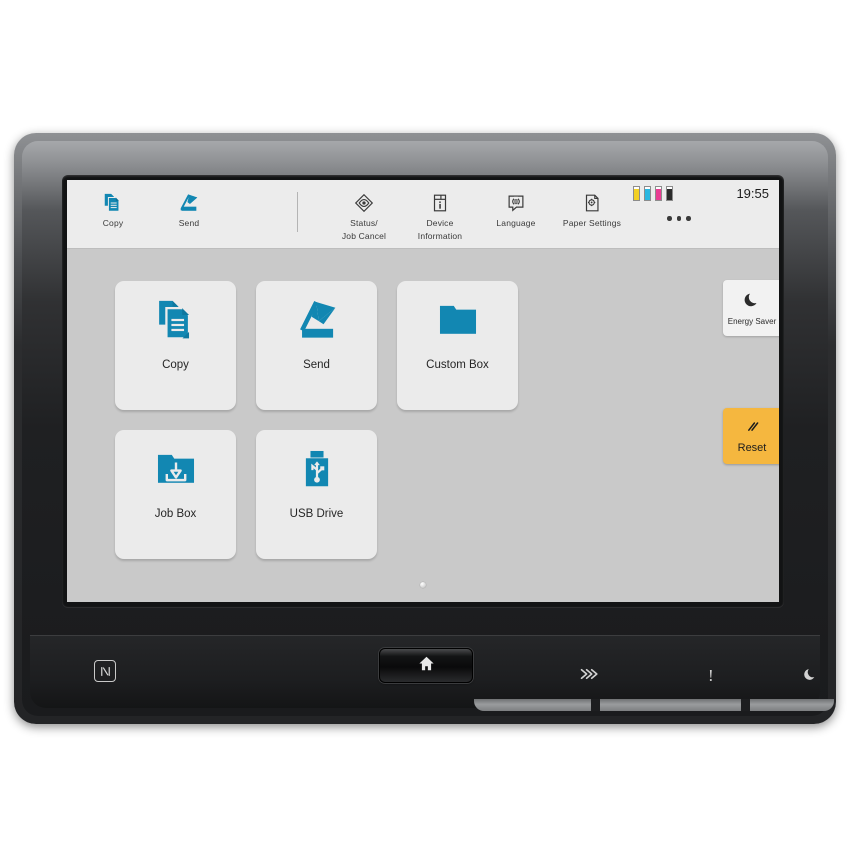 The width and height of the screenshot is (850, 850). I want to click on home-tile-usb-drive: USB Drive, so click(316, 494).